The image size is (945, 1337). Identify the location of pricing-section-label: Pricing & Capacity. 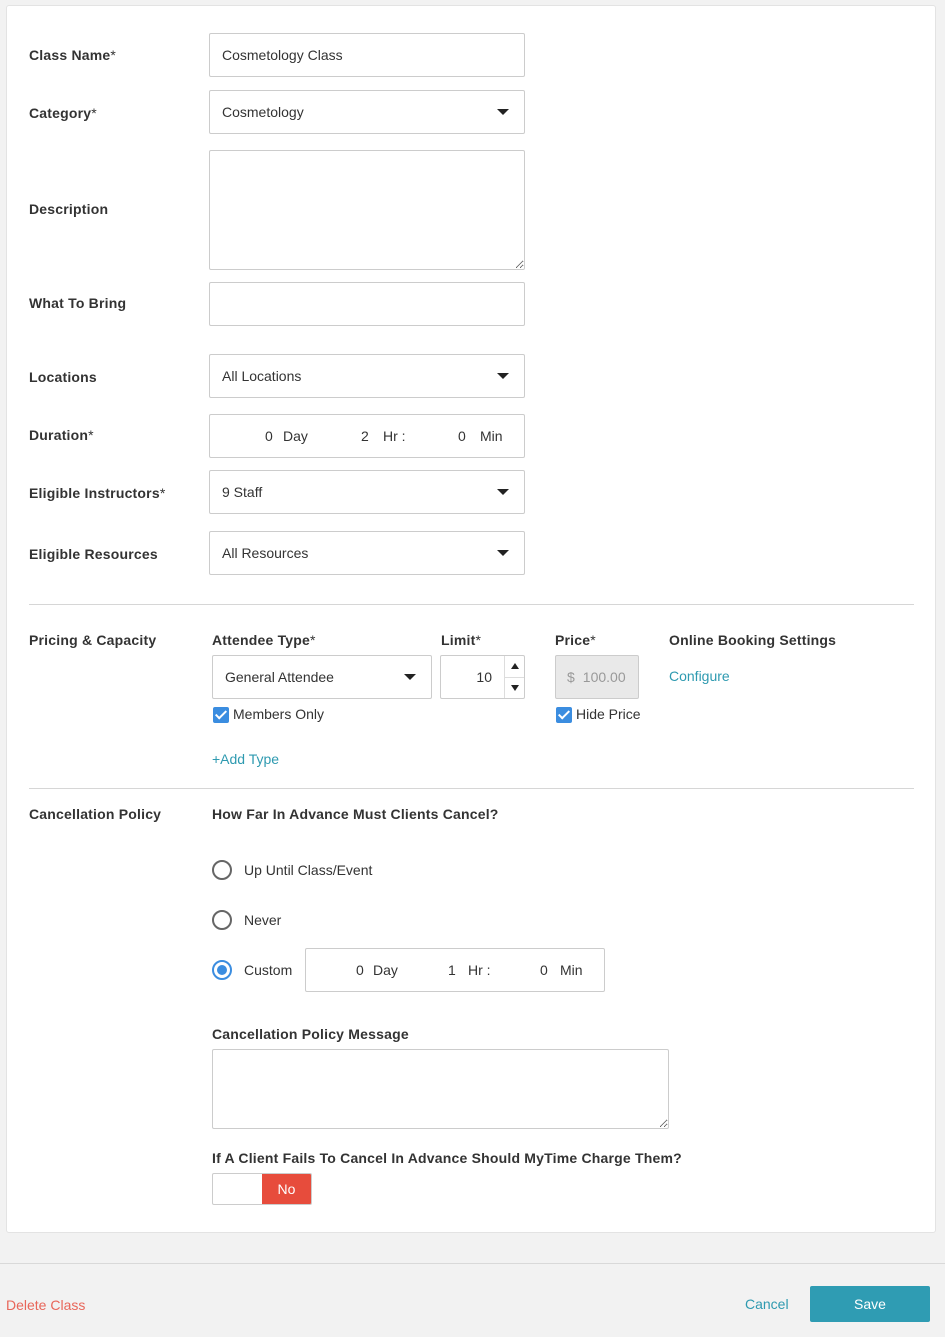
(93, 640).